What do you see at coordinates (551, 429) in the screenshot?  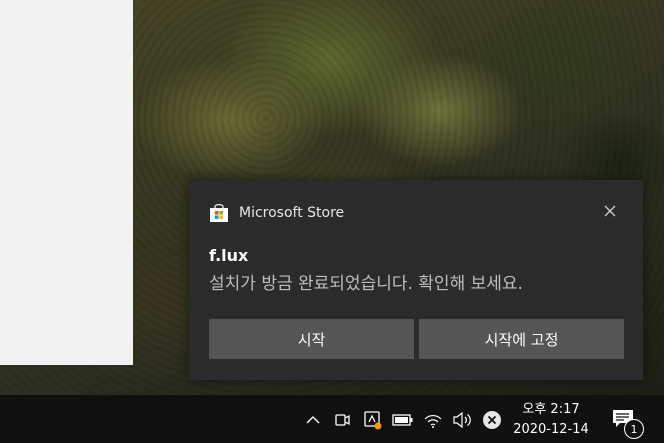 I see `clock-date: 2020-12-14` at bounding box center [551, 429].